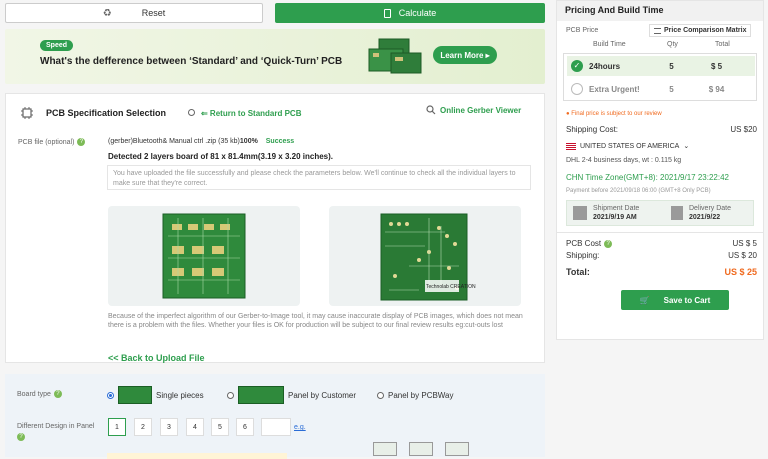 This screenshot has height=459, width=768. I want to click on save-to-cart-label: Save to Cart, so click(687, 300).